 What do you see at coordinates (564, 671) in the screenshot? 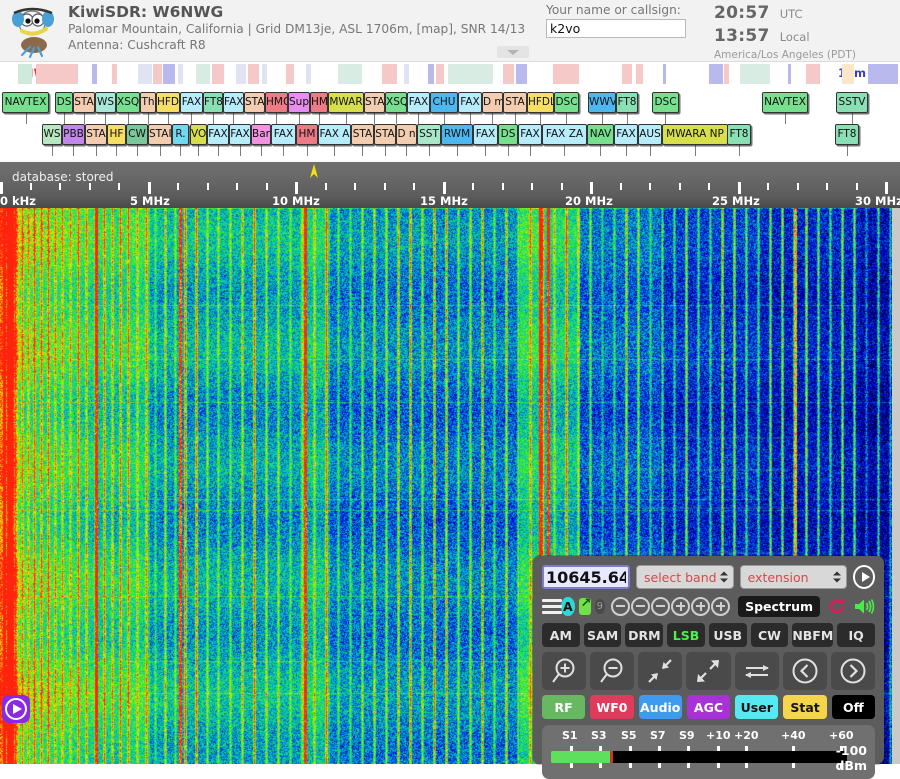
I see `zoom-in-icon` at bounding box center [564, 671].